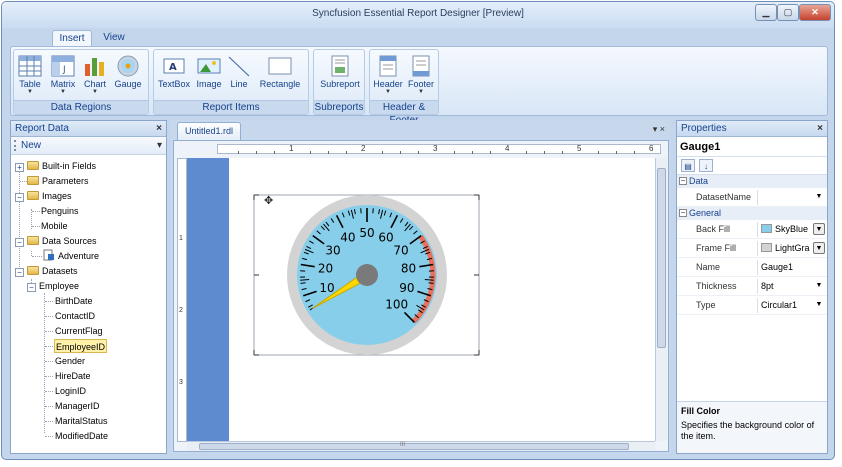 This screenshot has width=842, height=467. Describe the element at coordinates (791, 229) in the screenshot. I see `property-value: SkyBlue ▼` at that location.